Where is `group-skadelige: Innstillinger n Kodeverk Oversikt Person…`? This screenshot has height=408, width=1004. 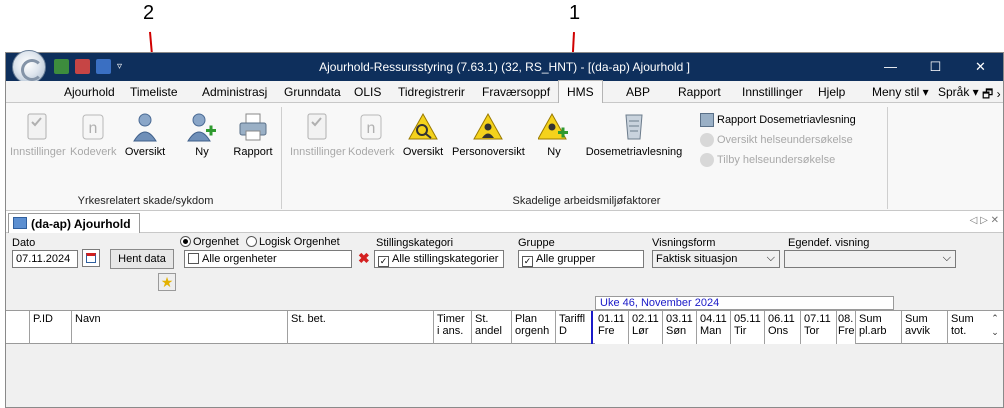 group-skadelige: Innstillinger n Kodeverk Oversikt Person… is located at coordinates (587, 158).